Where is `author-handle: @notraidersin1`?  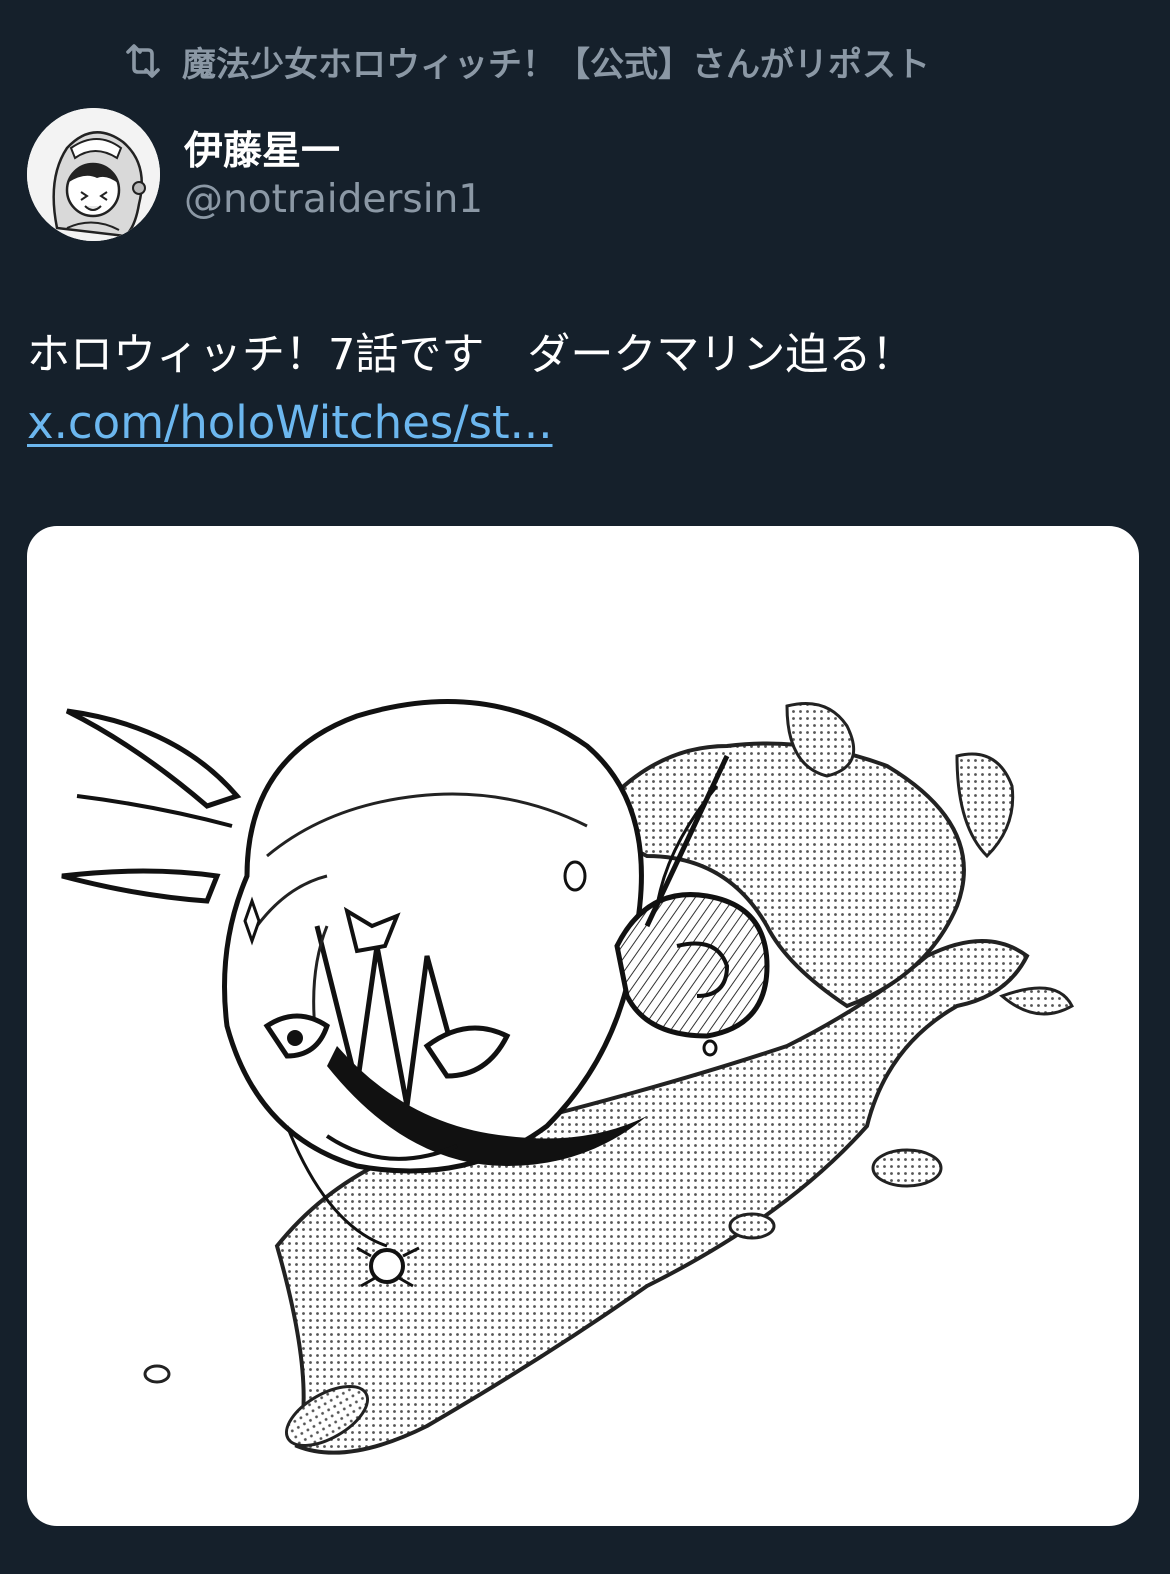 author-handle: @notraidersin1 is located at coordinates (333, 199).